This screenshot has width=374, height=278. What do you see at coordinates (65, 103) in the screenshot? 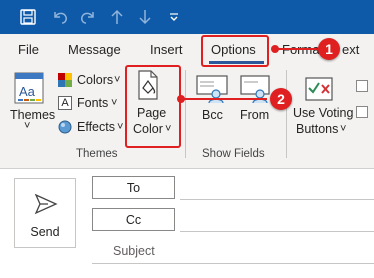
I see `fonts-icon: A` at bounding box center [65, 103].